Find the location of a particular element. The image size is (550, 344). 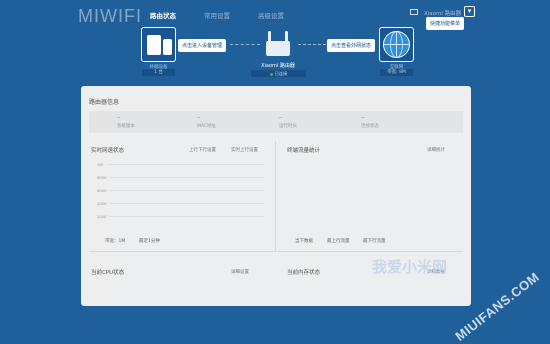

router-status: 已连接 is located at coordinates (278, 73).